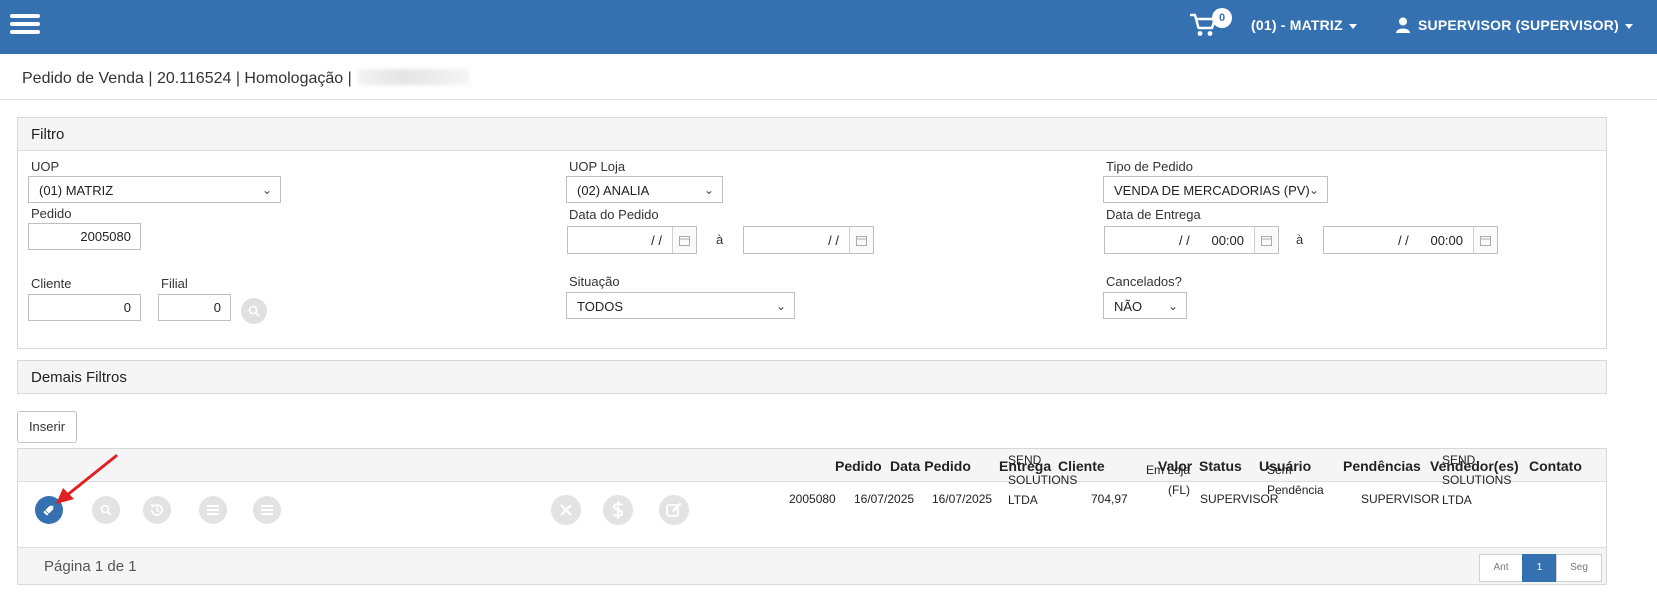  I want to click on uop-label: UOP, so click(45, 166).